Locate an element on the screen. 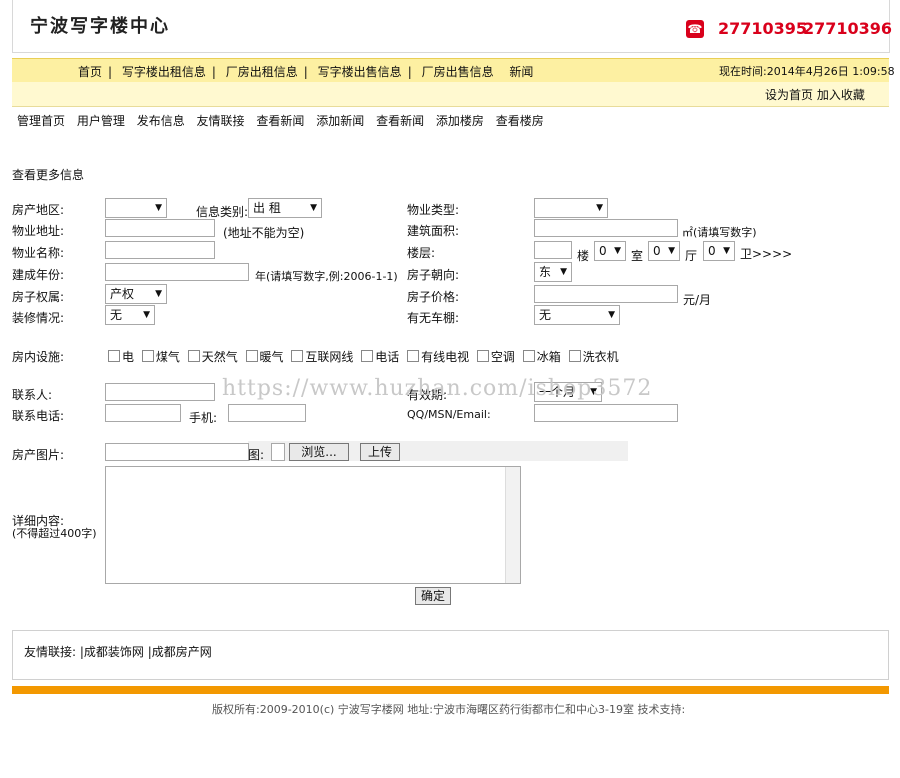  orientation-select: 东 ▼ is located at coordinates (553, 272).